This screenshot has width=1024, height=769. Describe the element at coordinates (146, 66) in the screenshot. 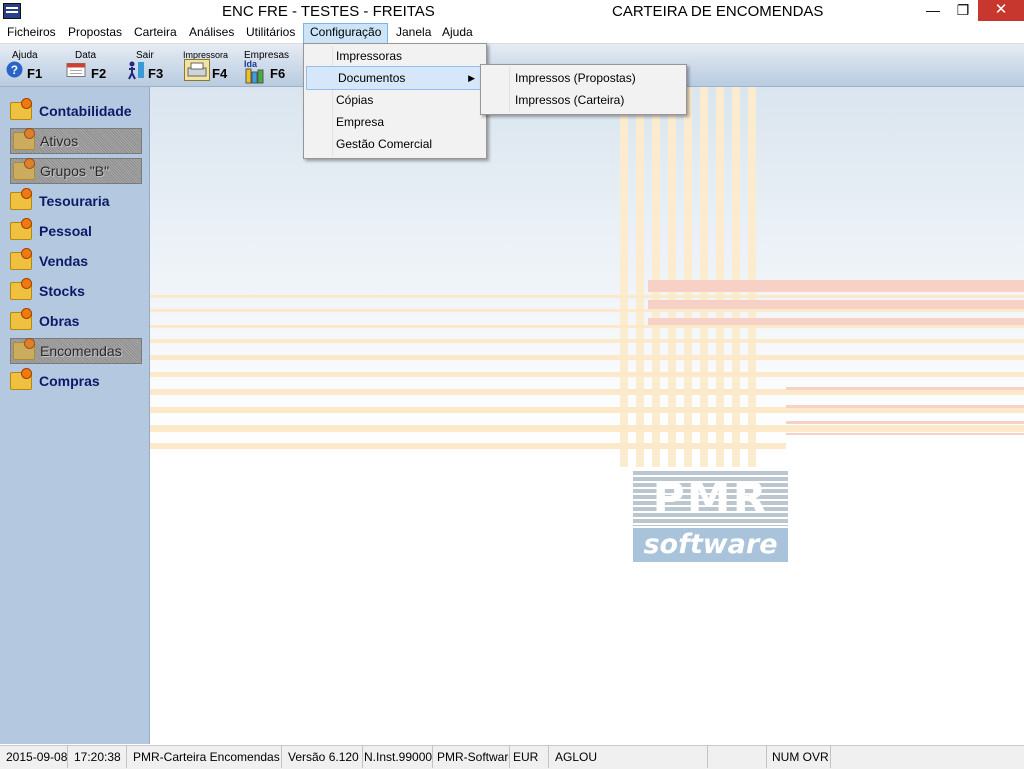

I see `exit-button: Sair F3` at that location.